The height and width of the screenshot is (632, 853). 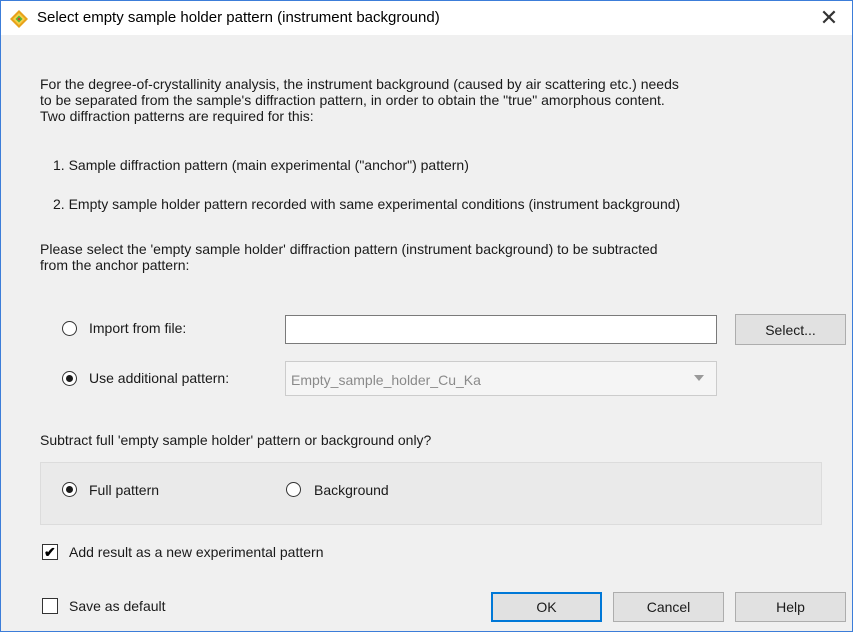 What do you see at coordinates (386, 380) in the screenshot?
I see `additional-pattern-value: Empty_sample_holder_Cu_Ka` at bounding box center [386, 380].